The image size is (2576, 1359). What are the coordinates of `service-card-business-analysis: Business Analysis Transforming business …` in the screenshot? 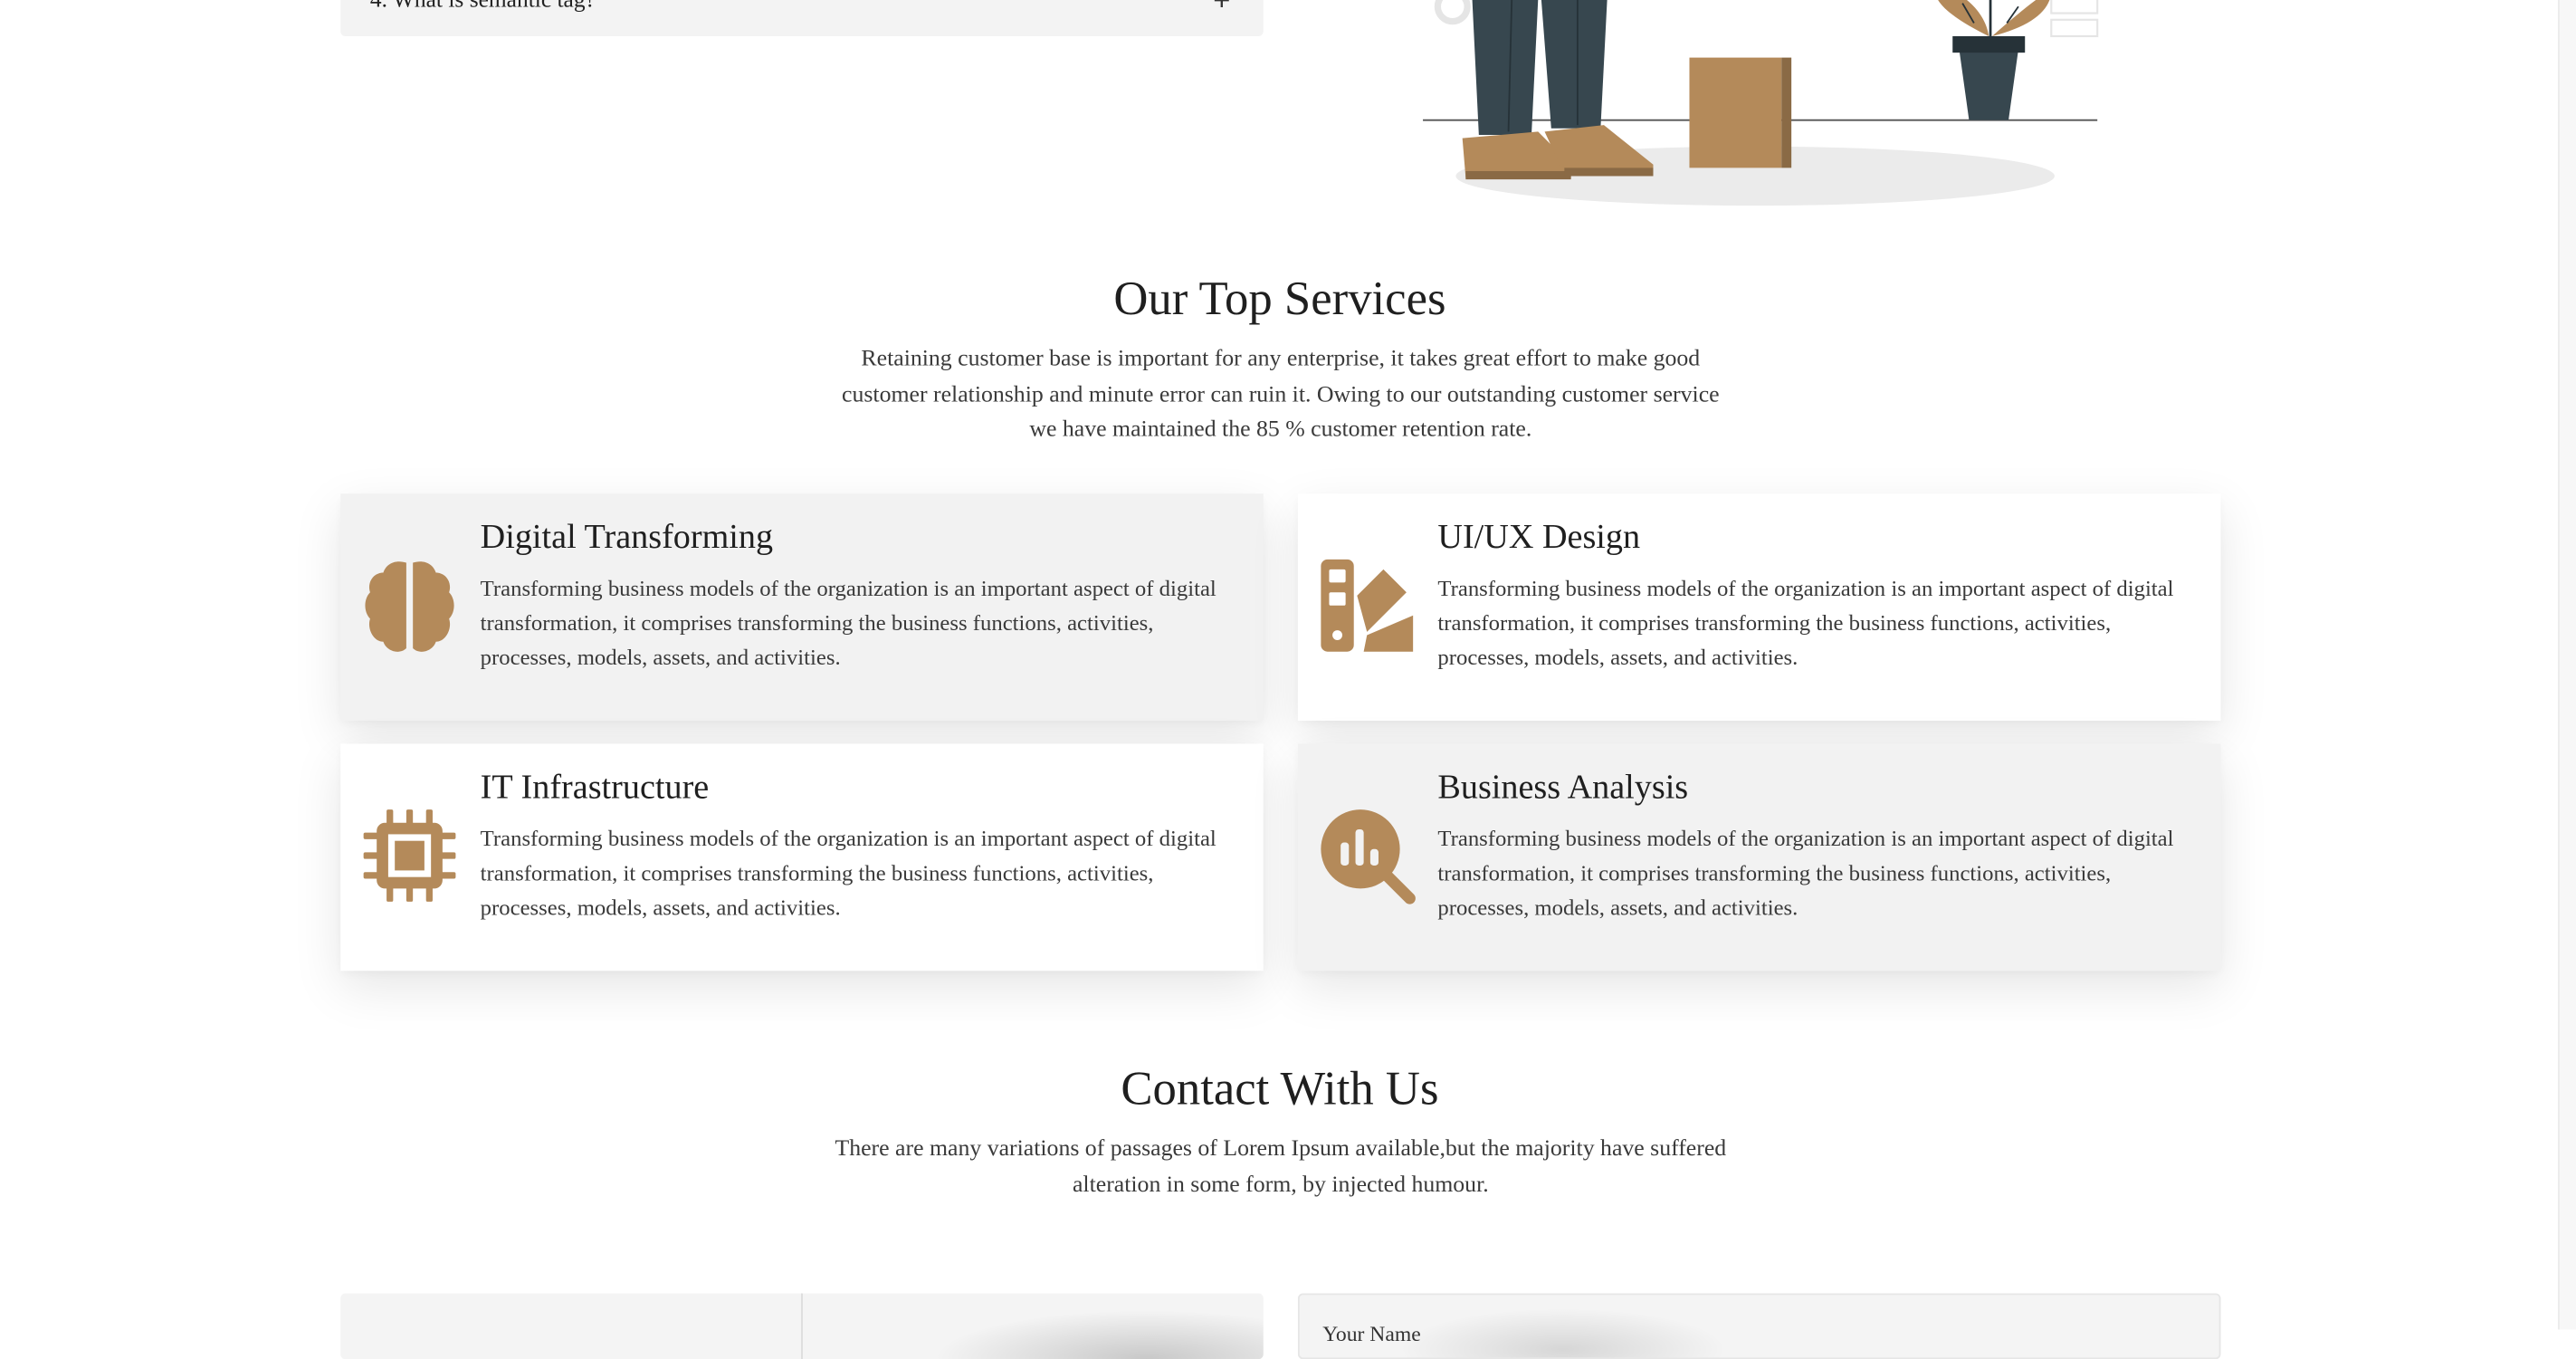 It's located at (1759, 857).